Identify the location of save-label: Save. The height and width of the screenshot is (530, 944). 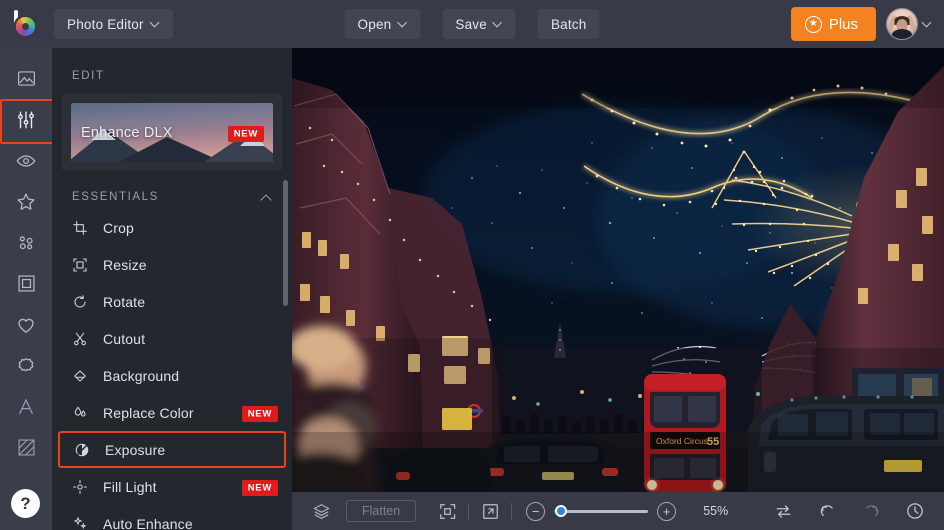
(471, 24).